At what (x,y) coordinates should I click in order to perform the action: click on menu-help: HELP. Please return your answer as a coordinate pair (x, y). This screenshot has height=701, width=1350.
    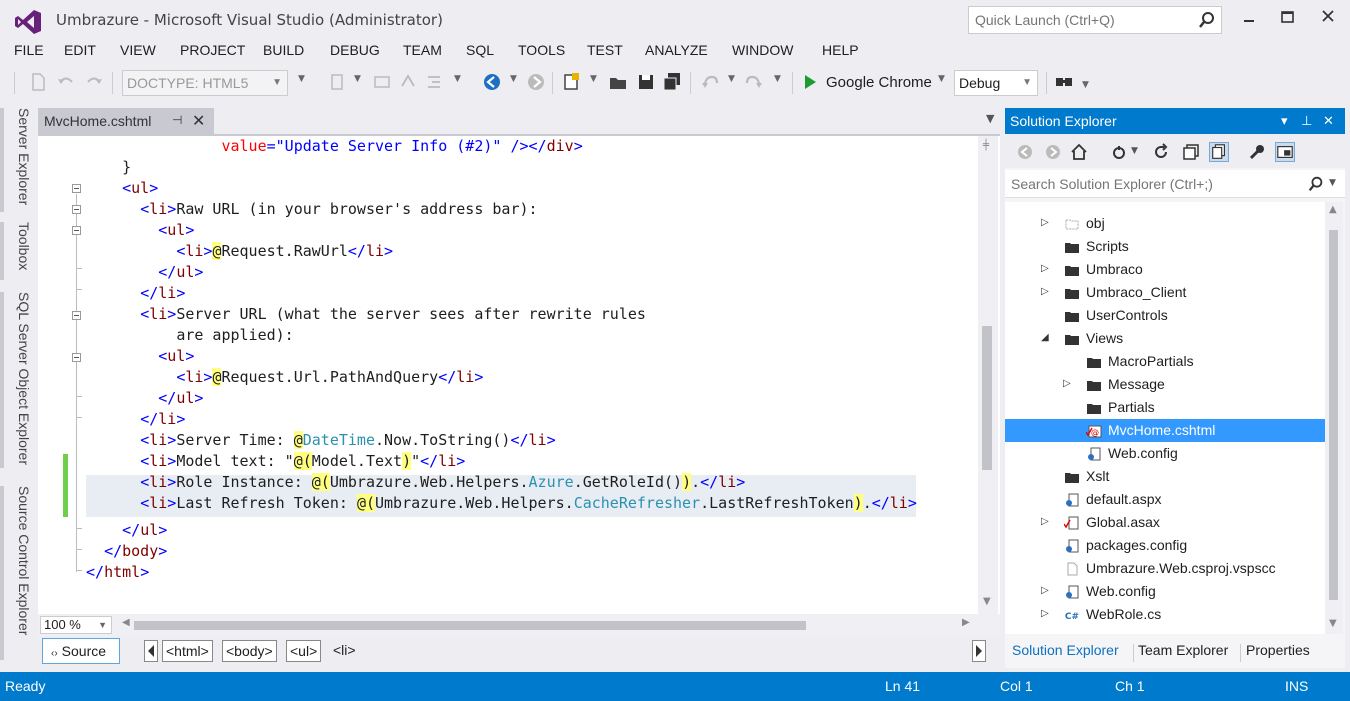
    Looking at the image, I should click on (840, 50).